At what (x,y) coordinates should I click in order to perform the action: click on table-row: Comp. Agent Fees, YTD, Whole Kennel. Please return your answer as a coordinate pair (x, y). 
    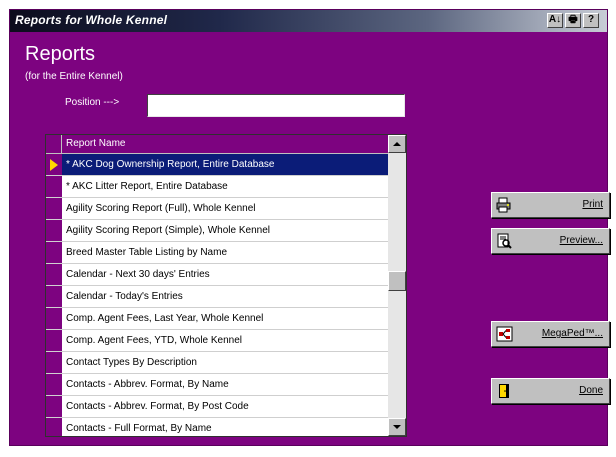
    Looking at the image, I should click on (217, 341).